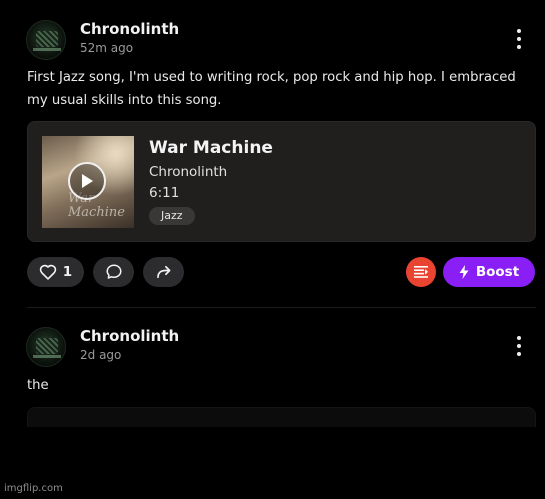  What do you see at coordinates (33, 488) in the screenshot?
I see `watermark: imgflip.com` at bounding box center [33, 488].